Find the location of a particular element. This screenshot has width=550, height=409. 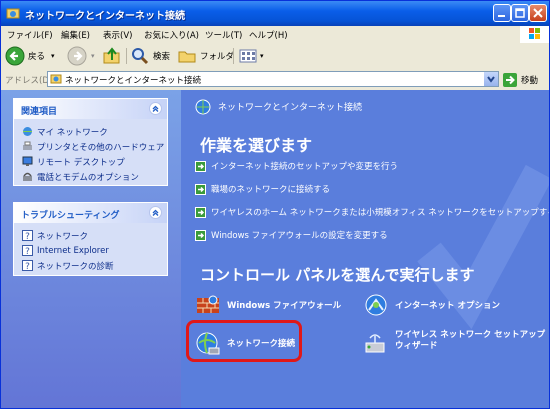

category-header-title: ネットワークとインターネット接続 is located at coordinates (290, 107).